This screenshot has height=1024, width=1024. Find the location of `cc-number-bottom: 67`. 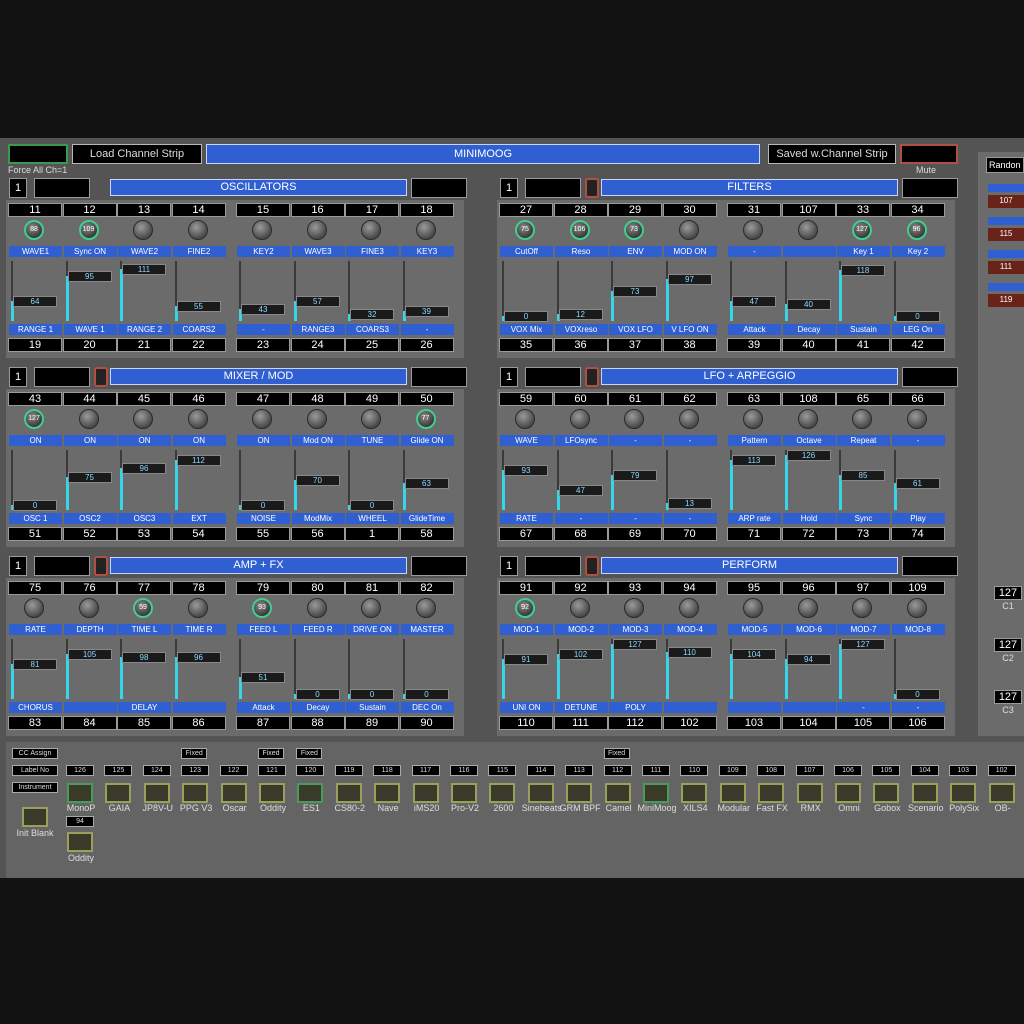

cc-number-bottom: 67 is located at coordinates (526, 534).